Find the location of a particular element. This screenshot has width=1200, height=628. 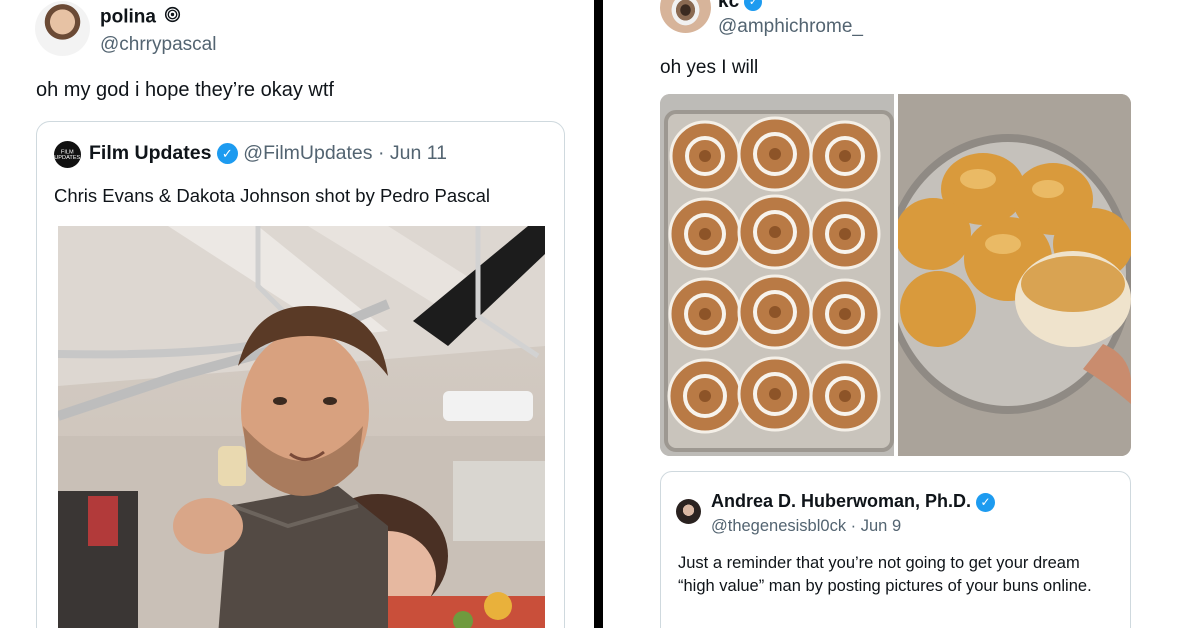

logo-text: FILM UPDATES is located at coordinates (67, 154).